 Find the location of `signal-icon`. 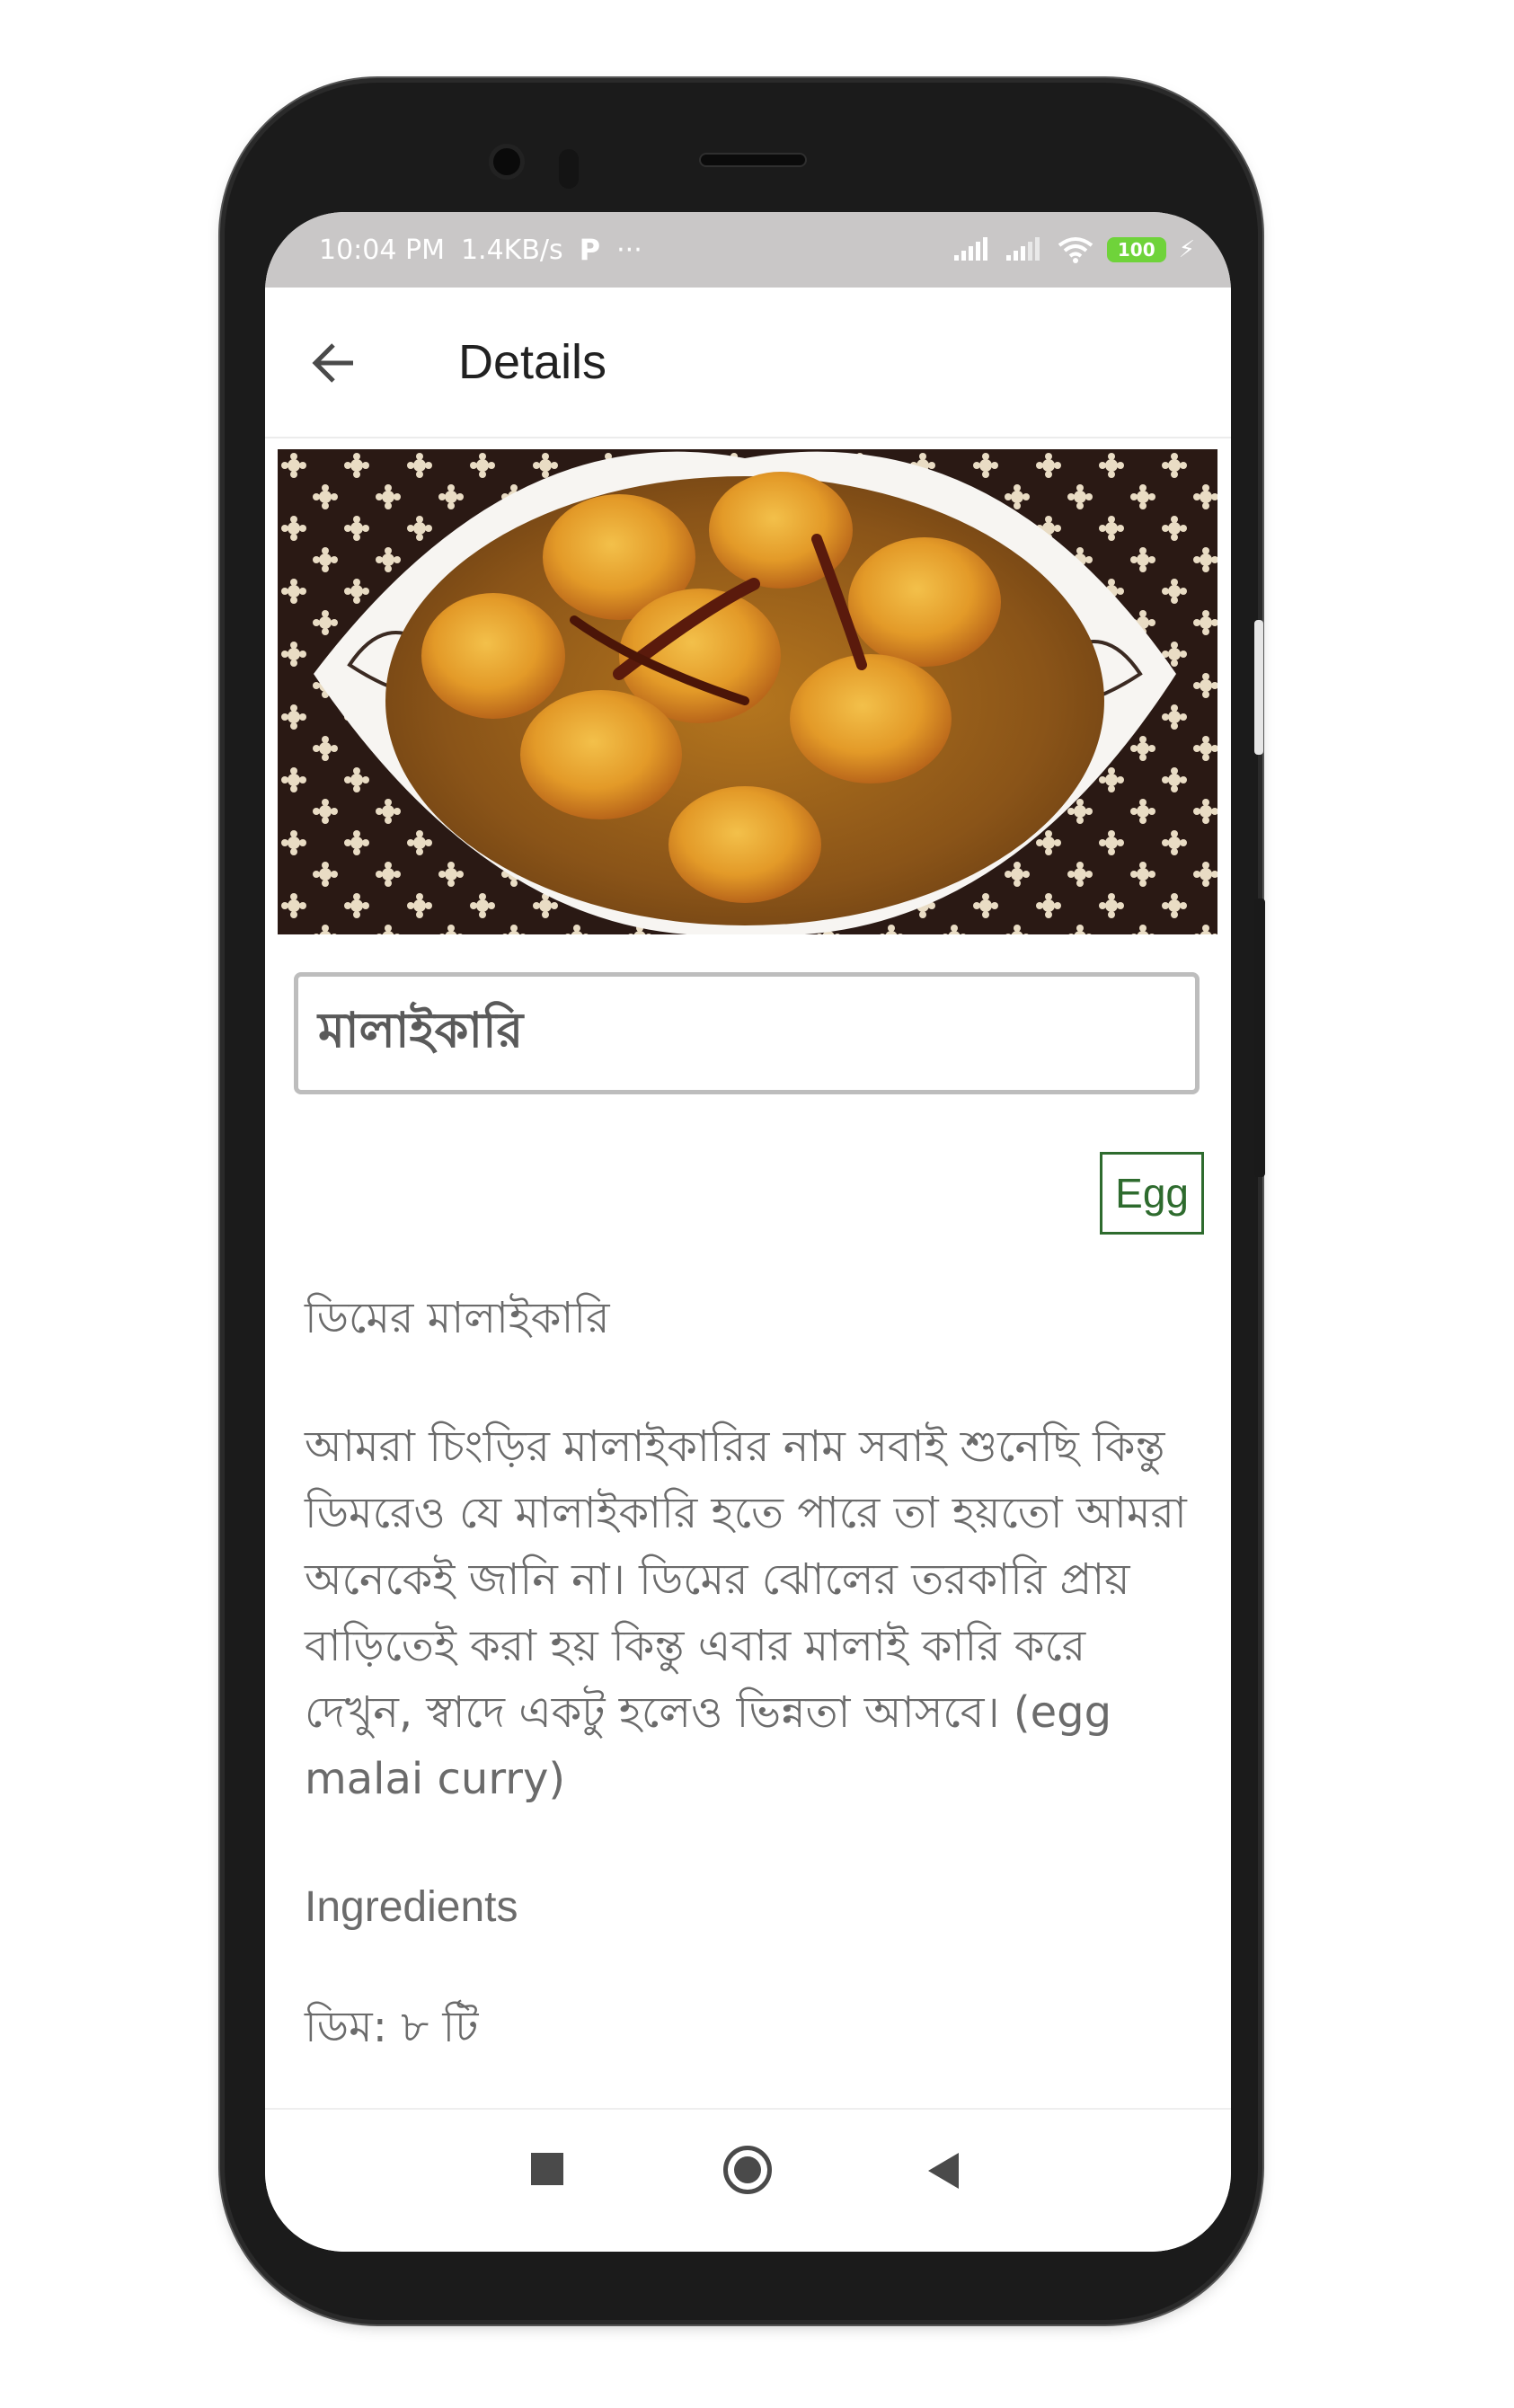

signal-icon is located at coordinates (970, 249).